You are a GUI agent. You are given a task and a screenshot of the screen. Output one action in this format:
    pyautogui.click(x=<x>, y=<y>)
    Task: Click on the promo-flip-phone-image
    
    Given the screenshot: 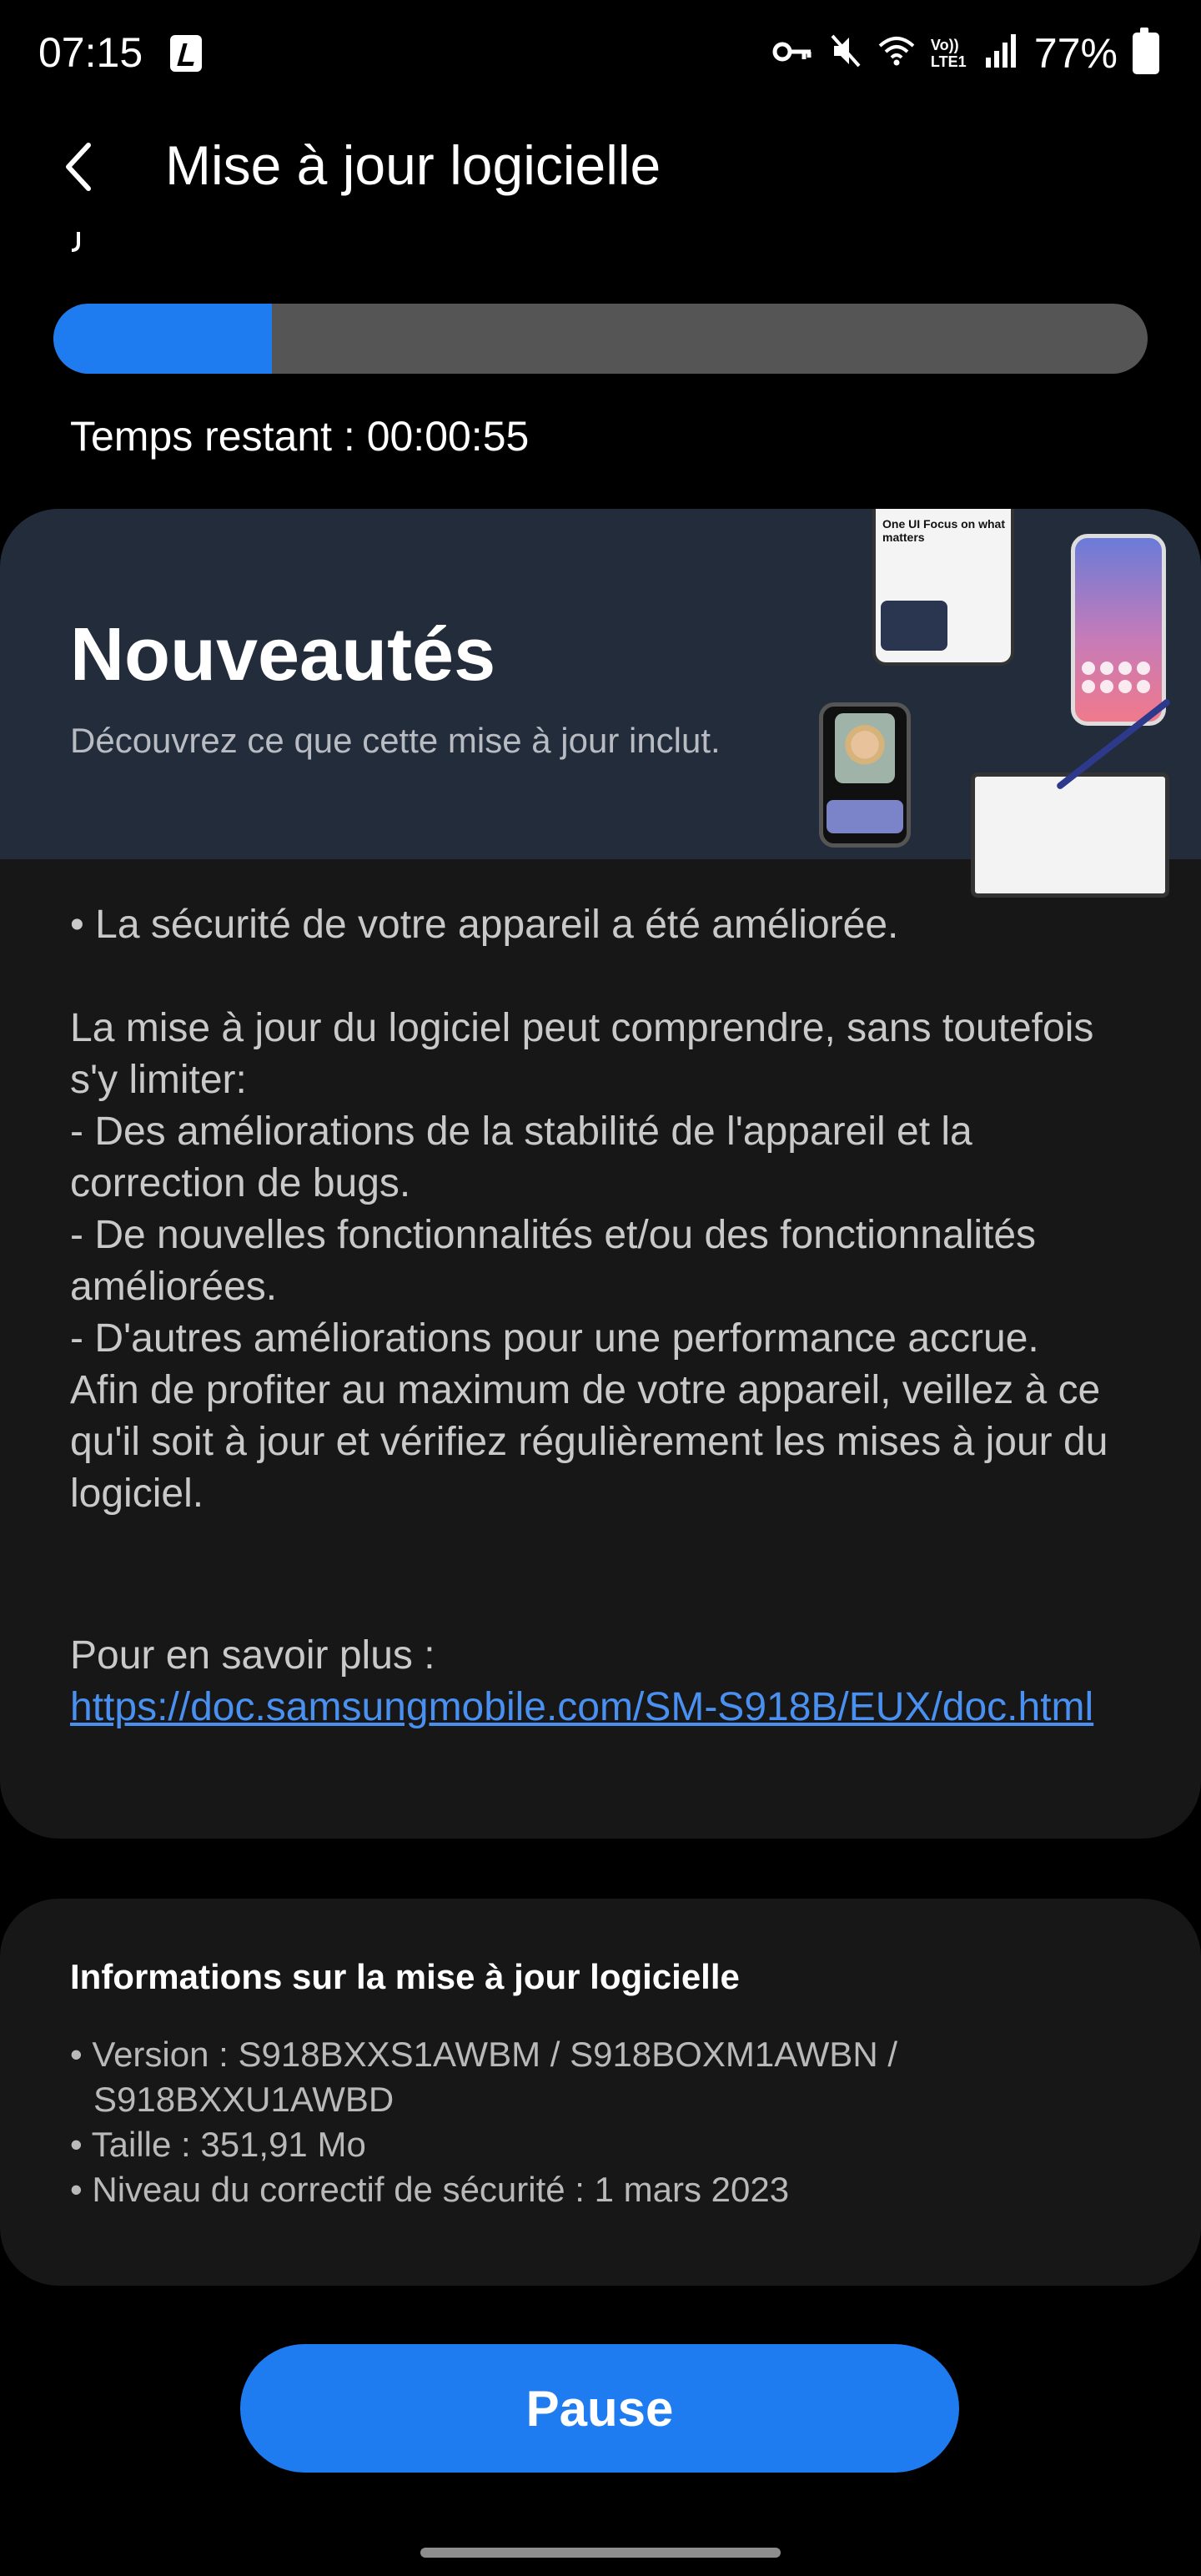 What is the action you would take?
    pyautogui.click(x=865, y=775)
    